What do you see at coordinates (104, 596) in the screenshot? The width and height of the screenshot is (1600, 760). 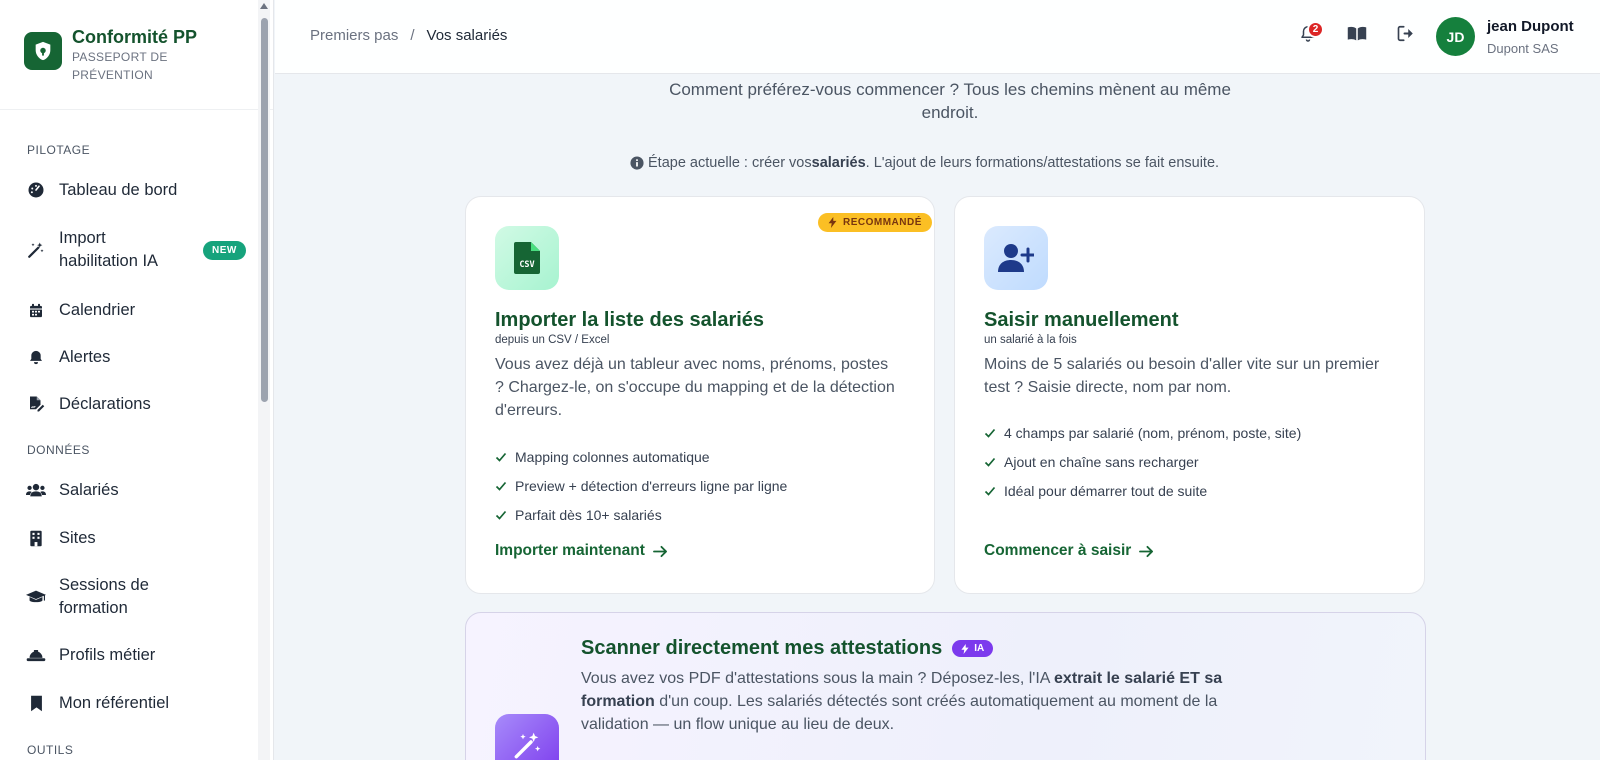 I see `sidebar-item-label: Sessions de formation` at bounding box center [104, 596].